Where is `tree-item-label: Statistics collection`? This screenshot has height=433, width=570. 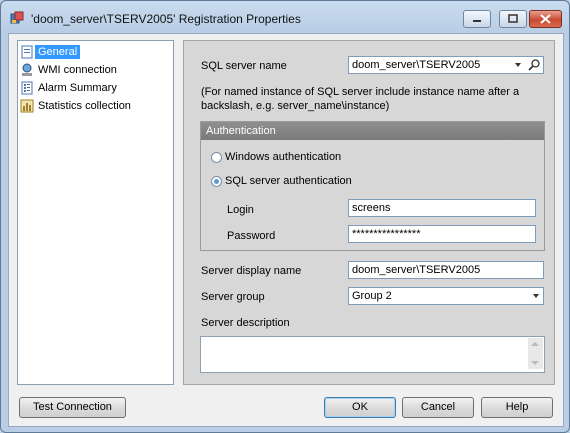
tree-item-label: Statistics collection is located at coordinates (84, 105).